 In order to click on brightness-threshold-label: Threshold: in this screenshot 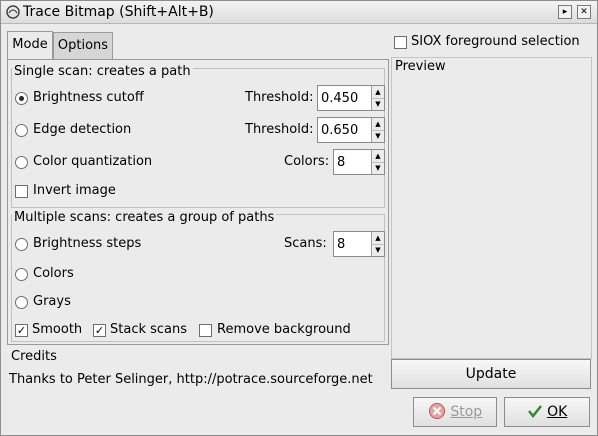, I will do `click(279, 97)`.